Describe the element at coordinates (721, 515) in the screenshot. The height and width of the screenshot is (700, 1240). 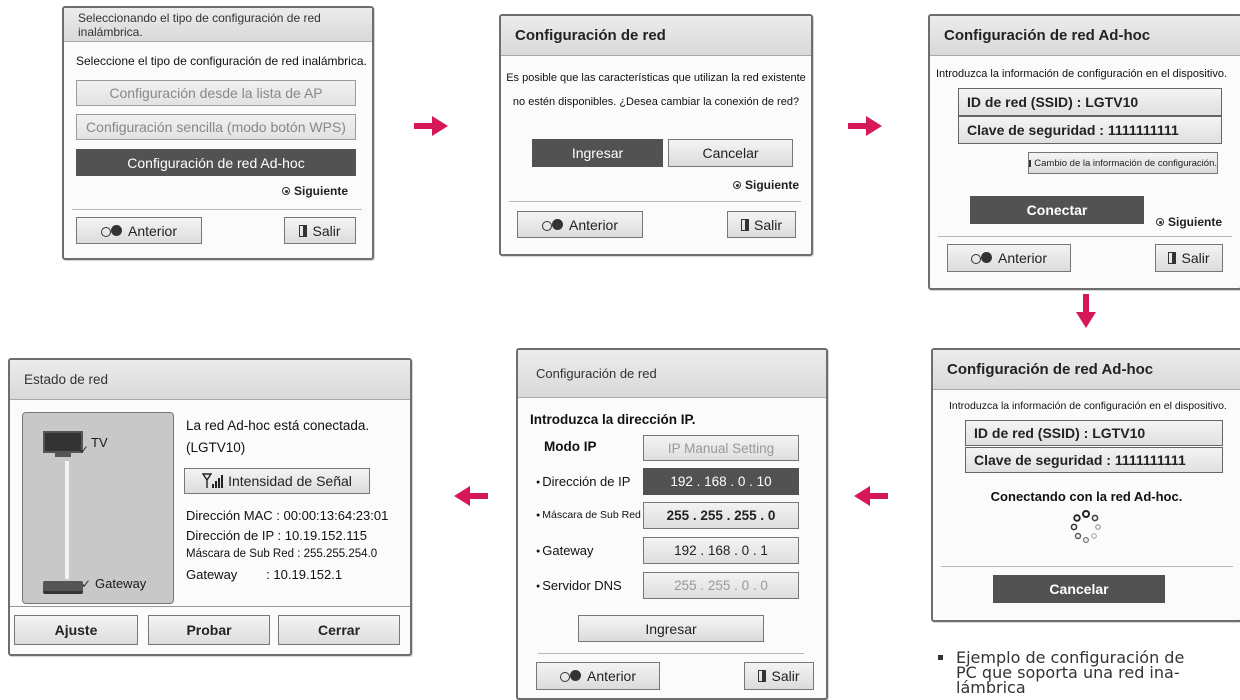
I see `subnet-mask-input: 255 . 255 . 255 . 0` at that location.